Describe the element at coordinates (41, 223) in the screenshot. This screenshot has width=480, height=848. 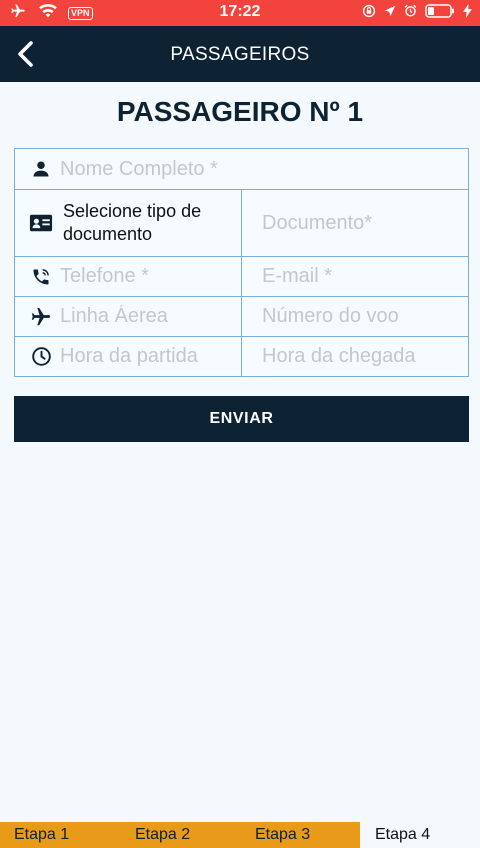
I see `id-card-icon` at that location.